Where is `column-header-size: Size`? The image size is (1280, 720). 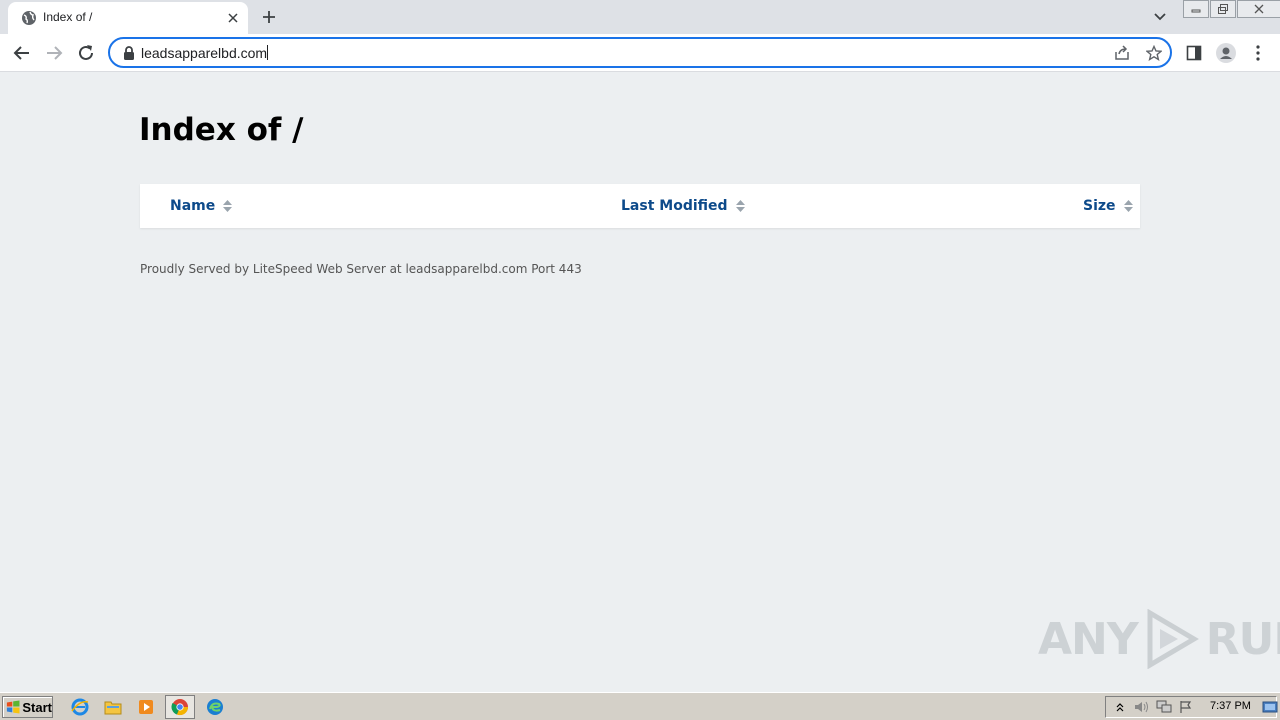
column-header-size: Size is located at coordinates (1108, 206).